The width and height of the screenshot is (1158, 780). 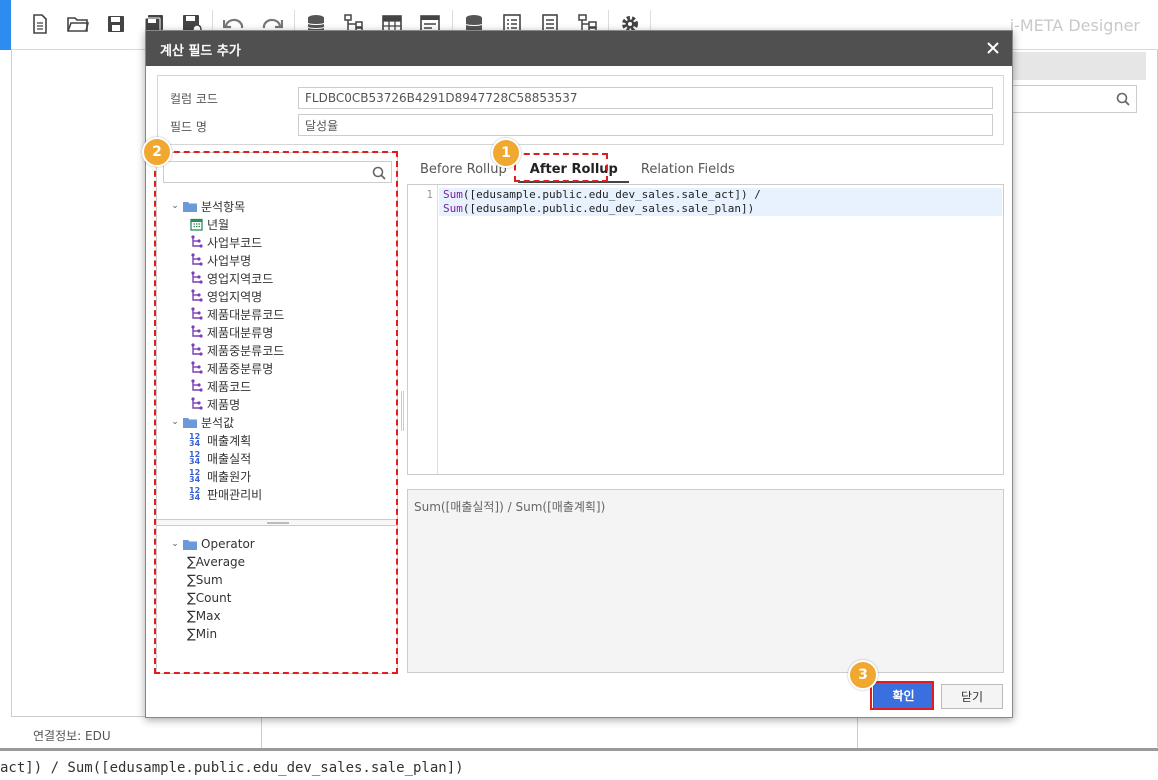 What do you see at coordinates (645, 125) in the screenshot?
I see `field-name-field` at bounding box center [645, 125].